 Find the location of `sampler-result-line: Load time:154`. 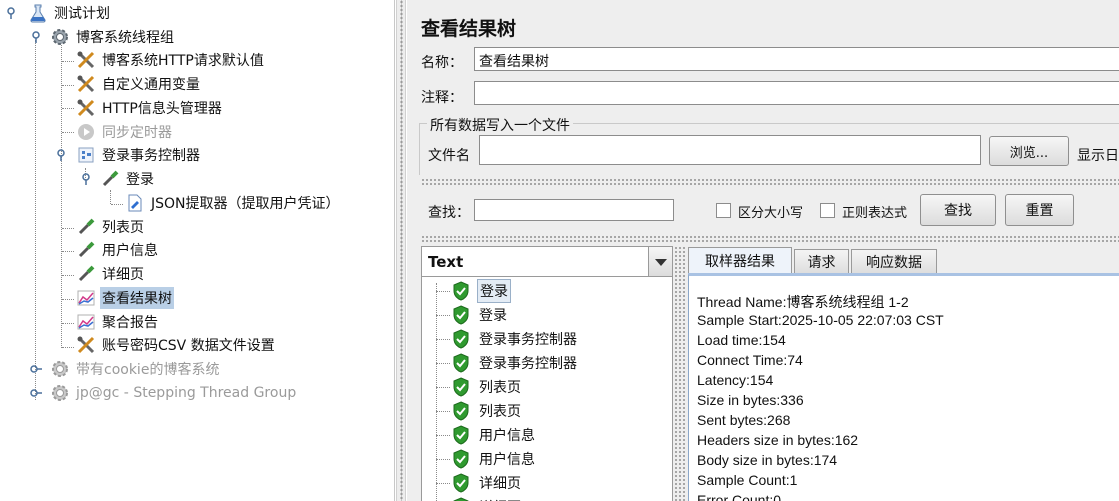

sampler-result-line: Load time:154 is located at coordinates (741, 340).